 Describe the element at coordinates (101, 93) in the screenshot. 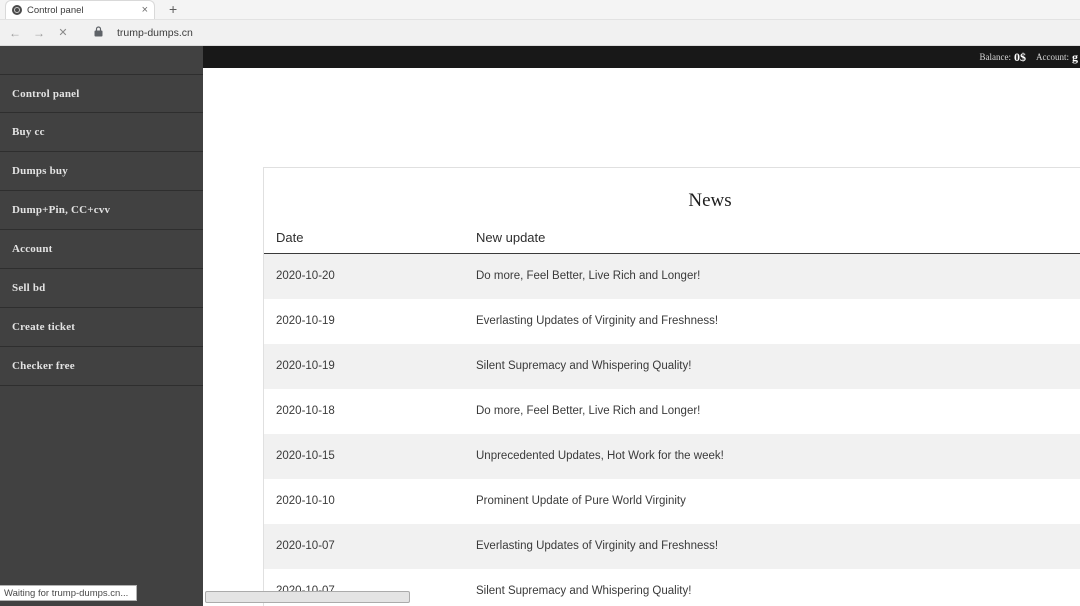

I see `sidebar-item: Control panel` at that location.